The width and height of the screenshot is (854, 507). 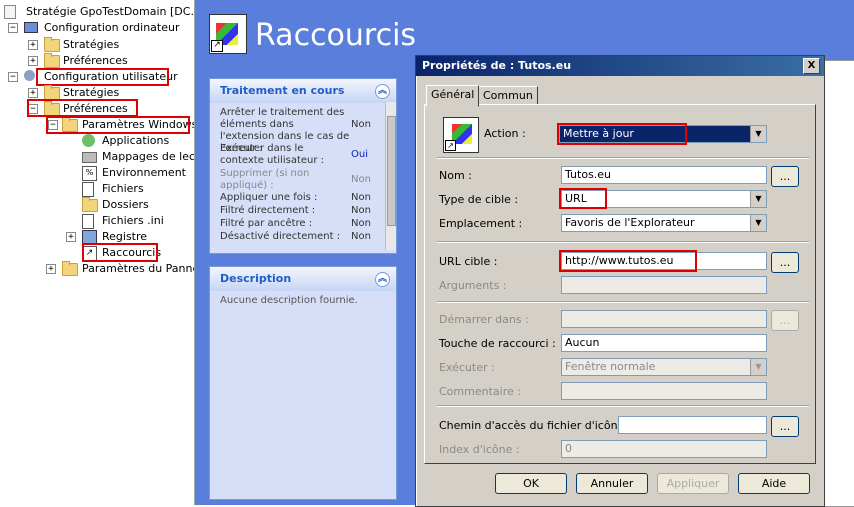 I want to click on policy-icon, so click(x=10, y=12).